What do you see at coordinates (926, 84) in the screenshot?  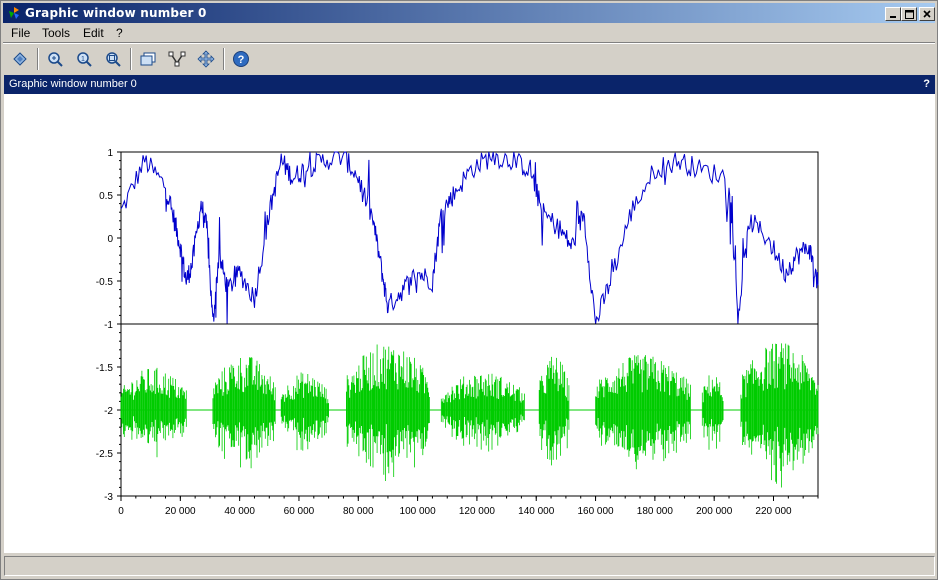 I see `dock-help-icon: ?` at bounding box center [926, 84].